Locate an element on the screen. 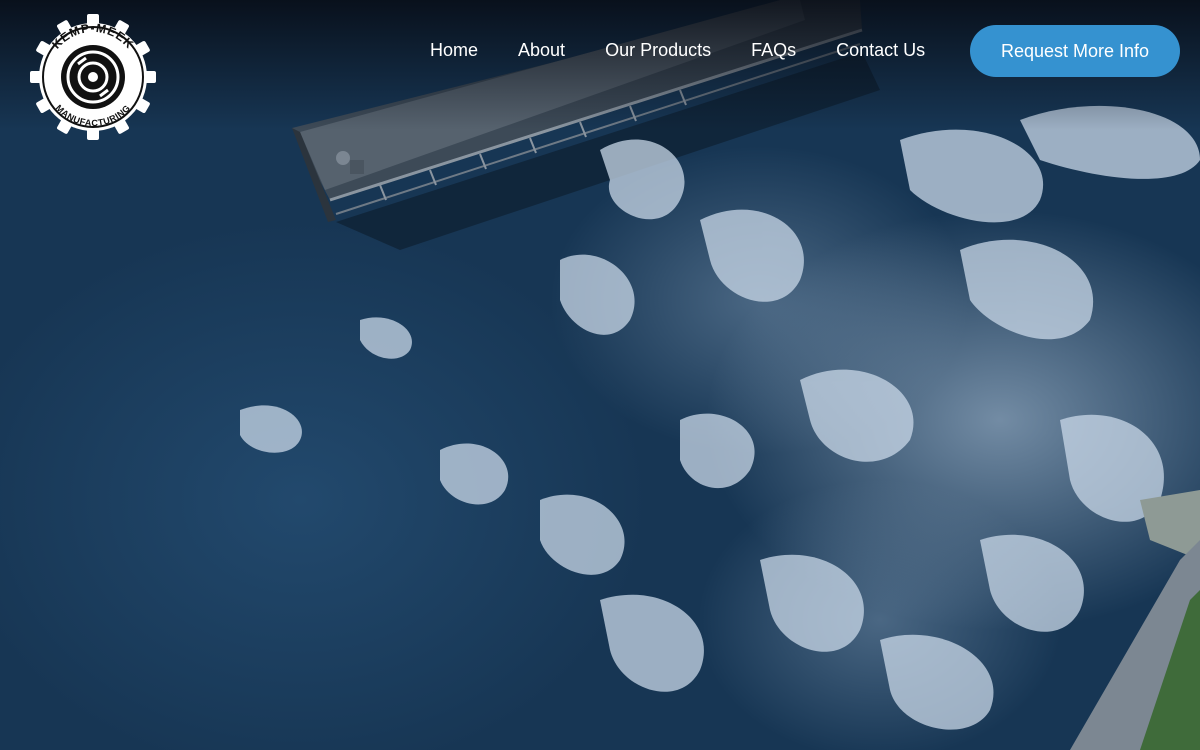  nav-about: About is located at coordinates (541, 50).